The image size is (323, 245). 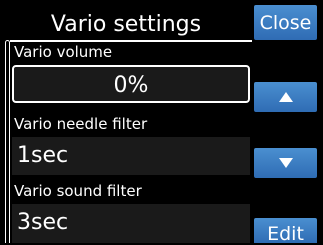 I want to click on vario-volume-field: 0%, so click(x=131, y=84).